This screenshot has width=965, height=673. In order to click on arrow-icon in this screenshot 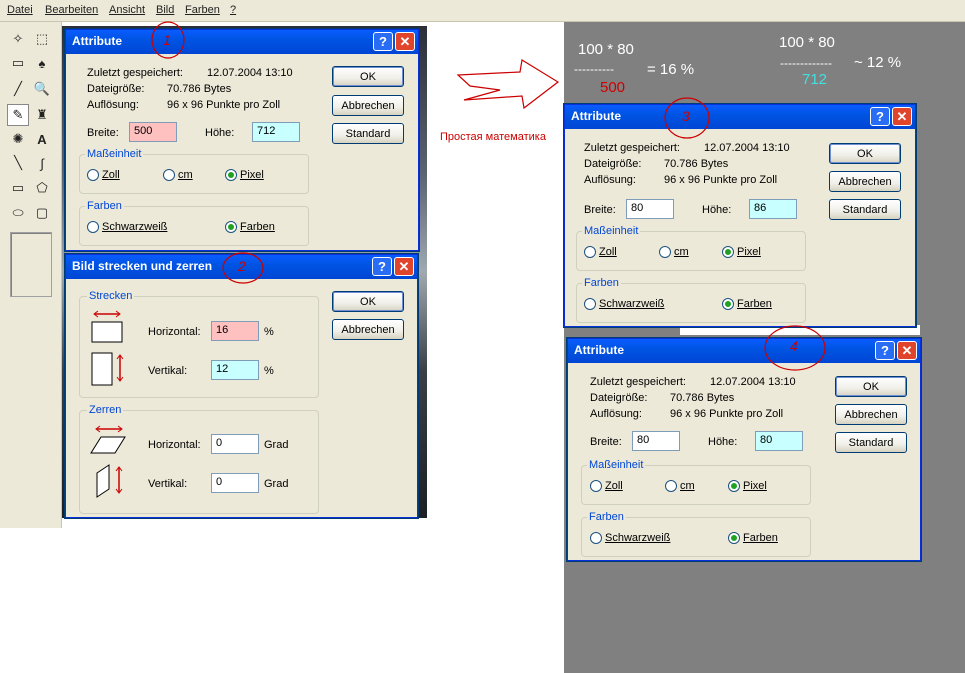, I will do `click(508, 84)`.